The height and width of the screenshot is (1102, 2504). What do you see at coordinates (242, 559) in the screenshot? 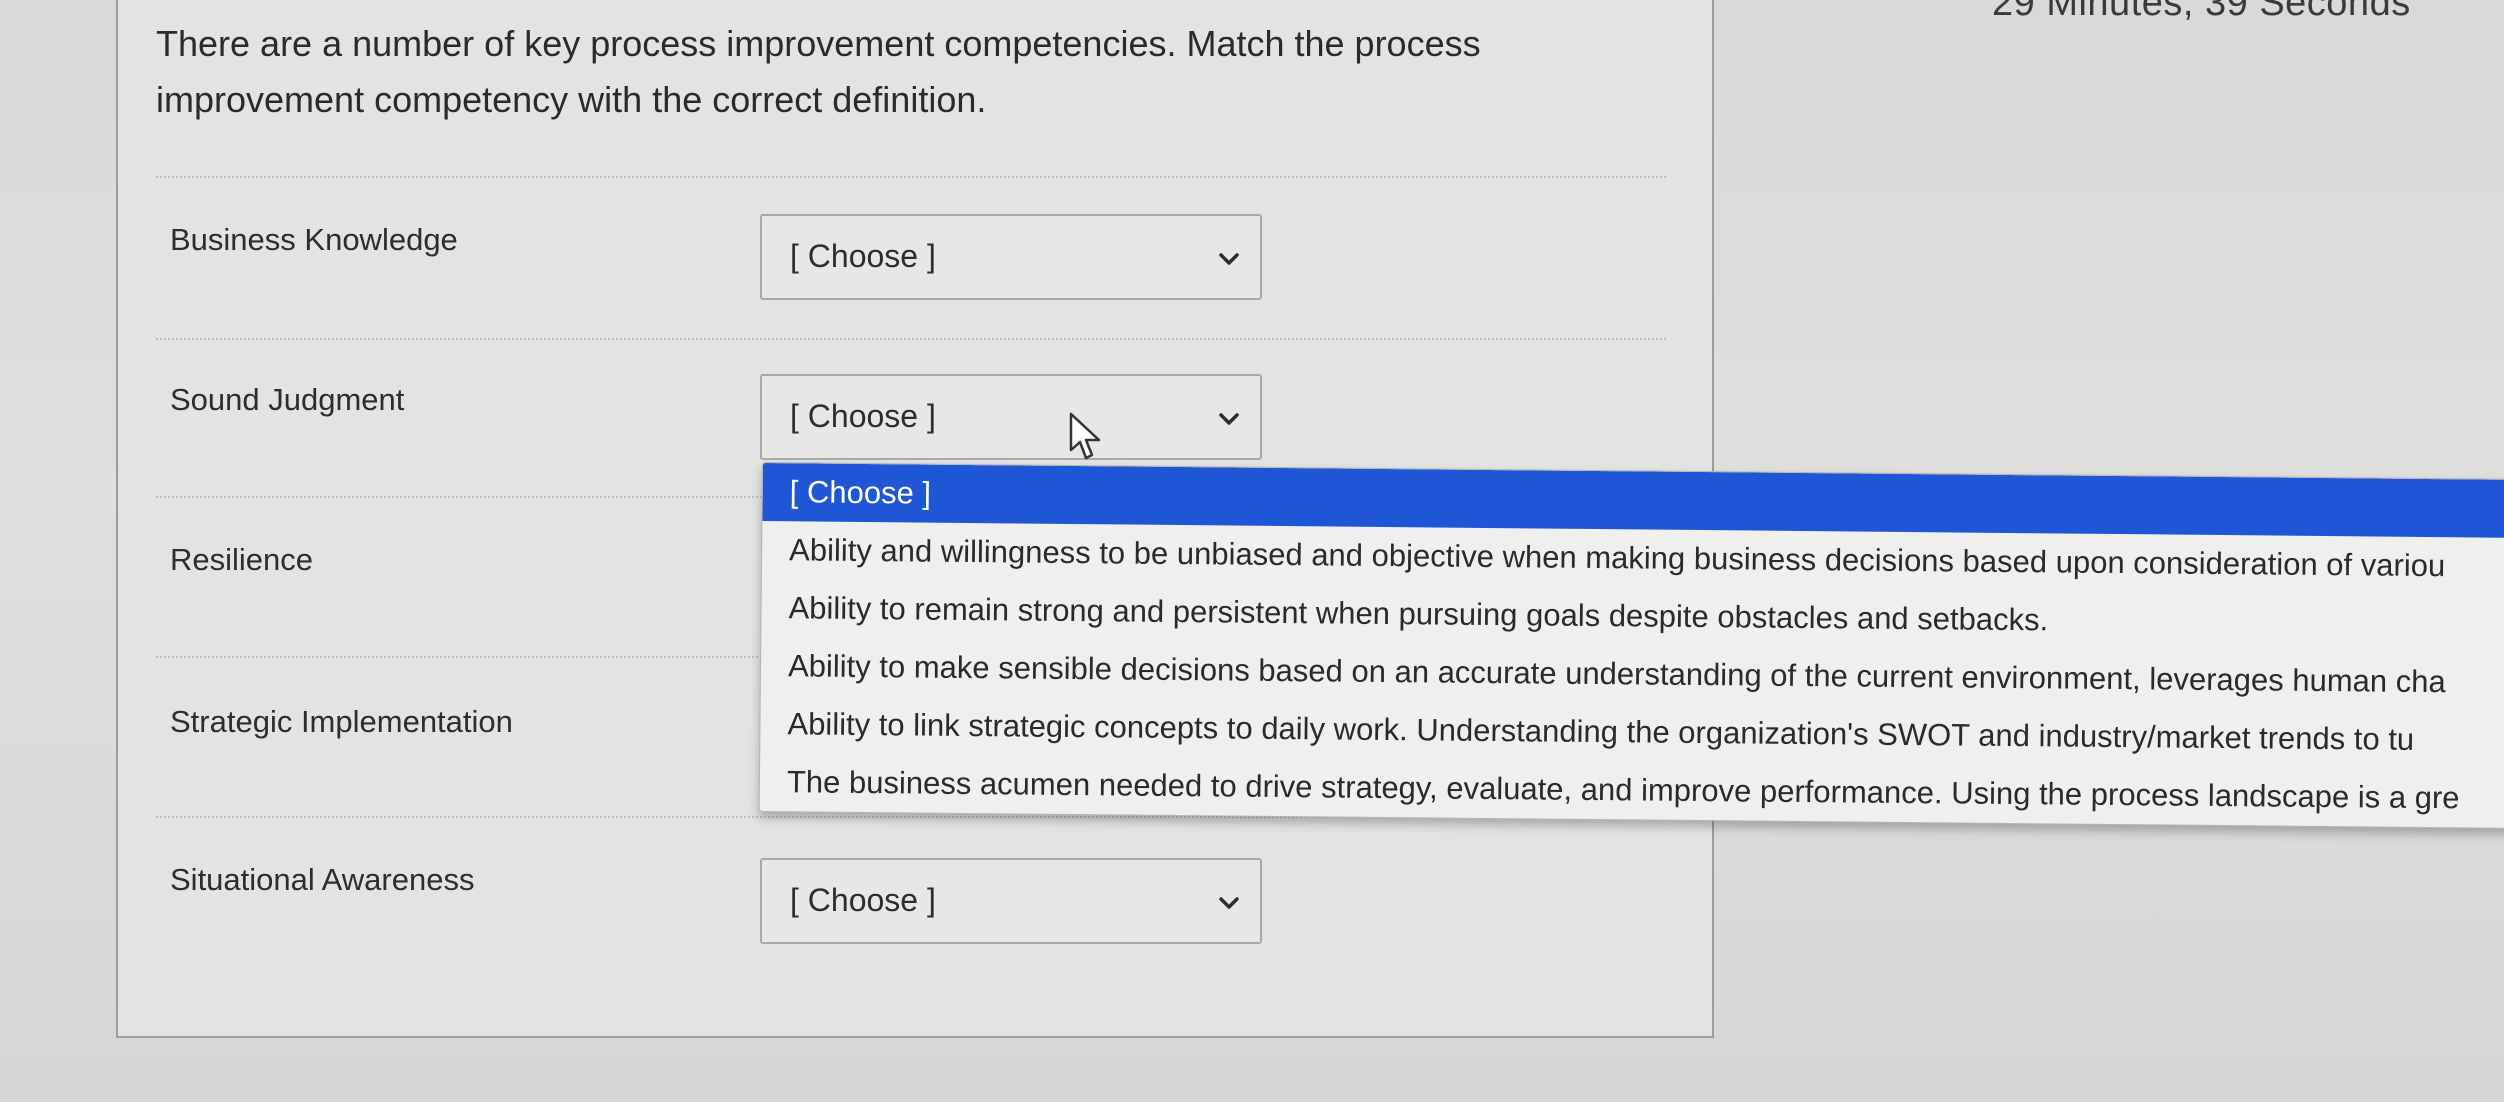
I see `row-label-resilience: Resilience` at bounding box center [242, 559].